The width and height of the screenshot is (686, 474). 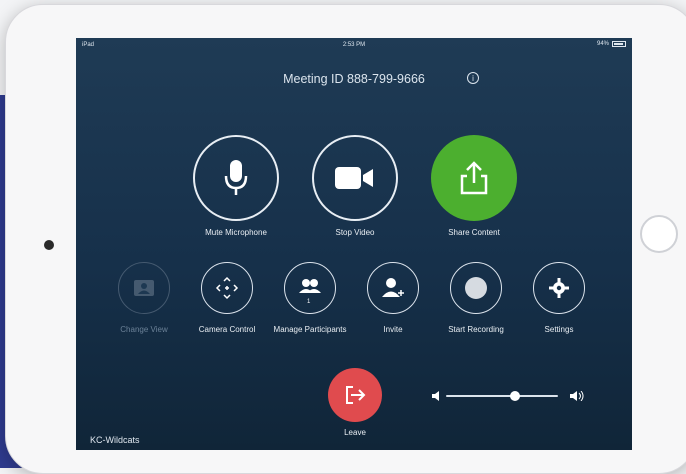 What do you see at coordinates (577, 396) in the screenshot?
I see `volume-high-icon` at bounding box center [577, 396].